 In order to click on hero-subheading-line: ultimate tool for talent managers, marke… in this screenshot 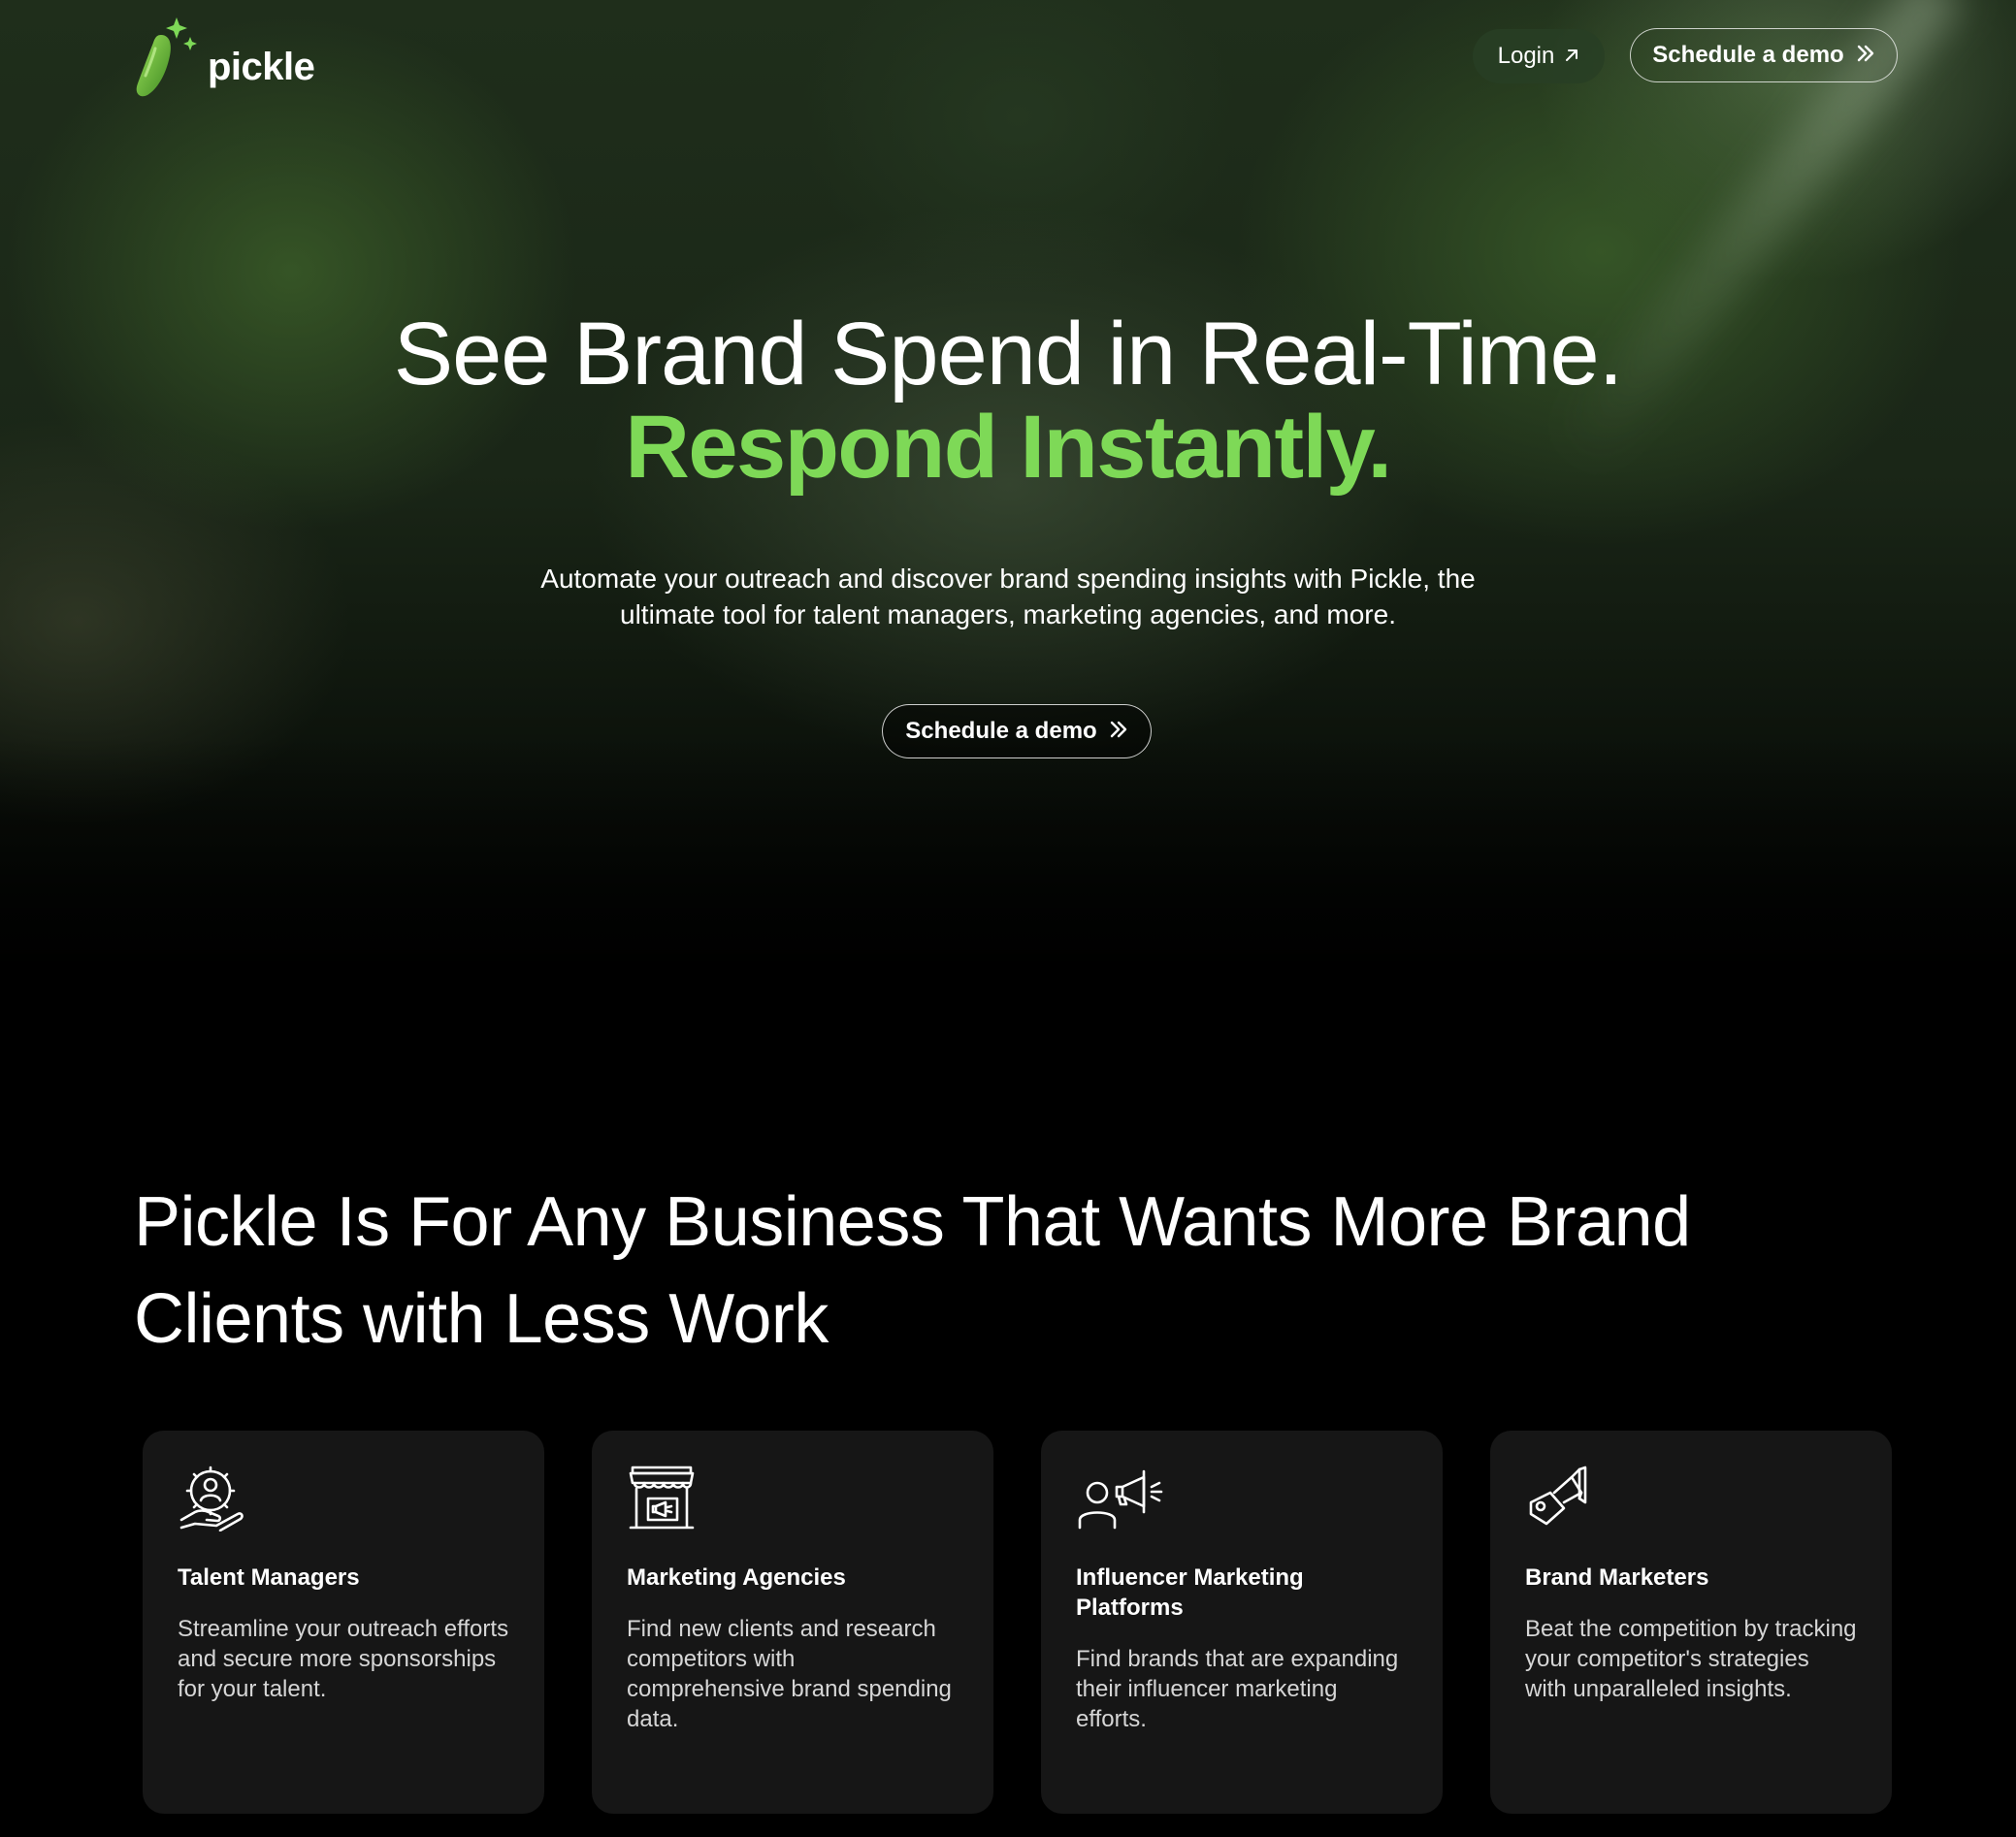, I will do `click(1008, 614)`.